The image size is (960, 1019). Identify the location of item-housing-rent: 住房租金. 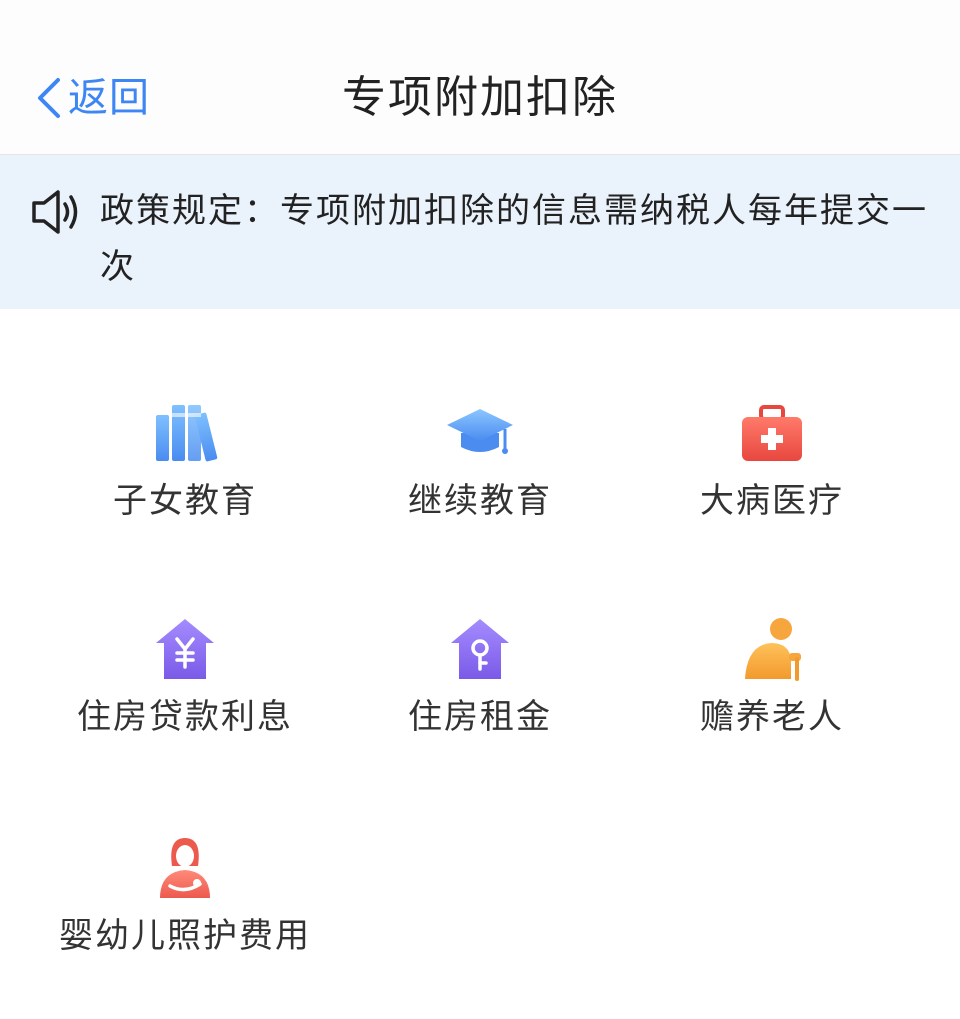
(480, 715).